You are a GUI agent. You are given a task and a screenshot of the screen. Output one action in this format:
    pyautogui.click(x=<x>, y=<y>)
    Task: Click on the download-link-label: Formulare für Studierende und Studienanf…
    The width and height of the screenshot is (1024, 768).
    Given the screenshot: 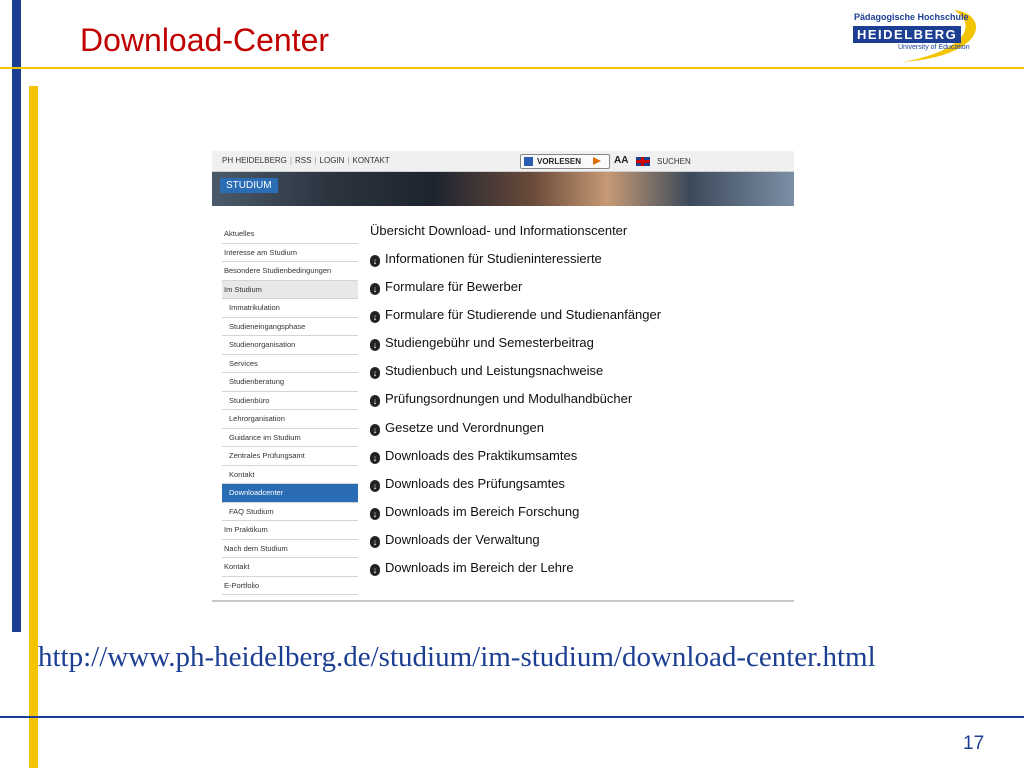 What is the action you would take?
    pyautogui.click(x=523, y=315)
    